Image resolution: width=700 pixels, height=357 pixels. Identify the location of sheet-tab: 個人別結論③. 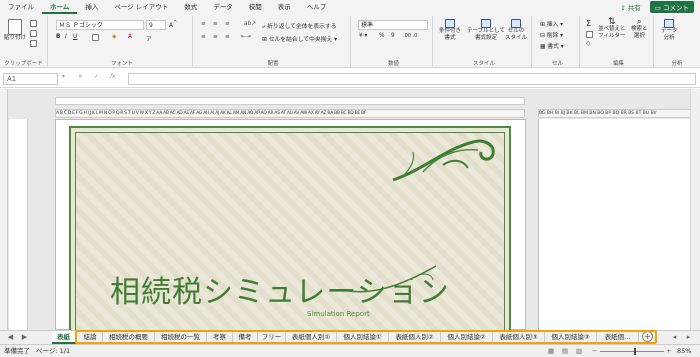
(571, 337).